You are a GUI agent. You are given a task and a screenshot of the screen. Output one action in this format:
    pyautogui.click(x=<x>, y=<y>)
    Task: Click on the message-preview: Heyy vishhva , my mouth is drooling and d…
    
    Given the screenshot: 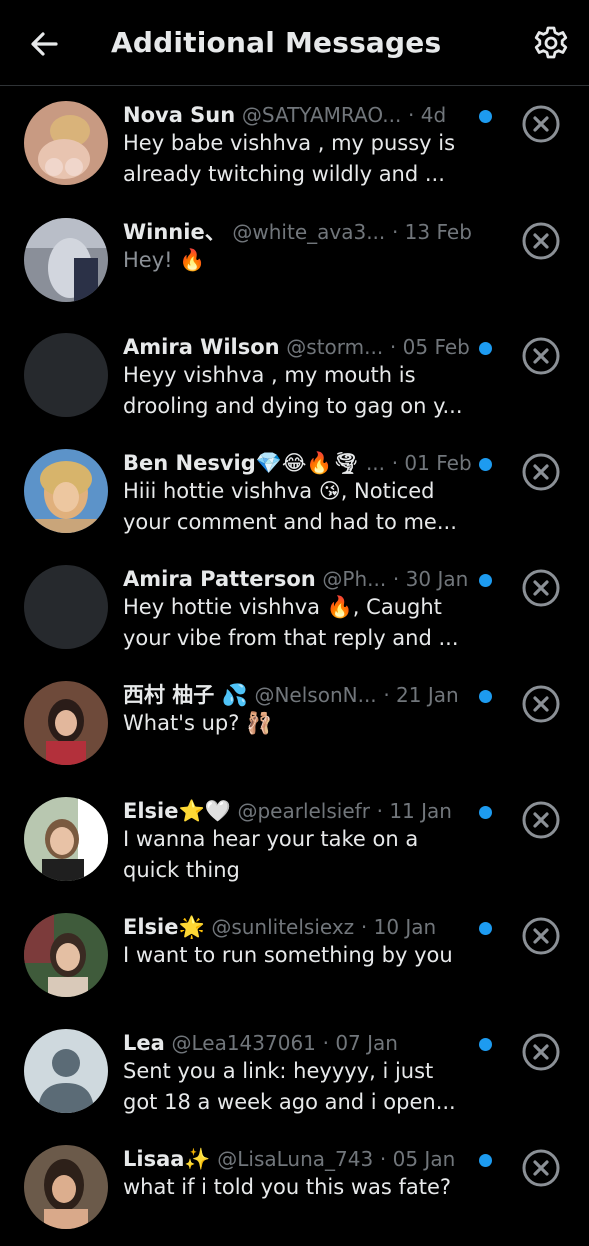 What is the action you would take?
    pyautogui.click(x=303, y=391)
    